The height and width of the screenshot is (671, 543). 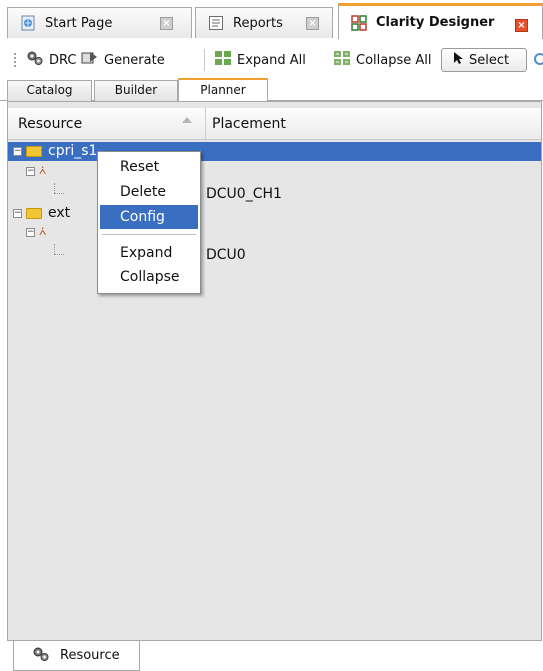 What do you see at coordinates (149, 253) in the screenshot?
I see `menu-item-expand: Expand` at bounding box center [149, 253].